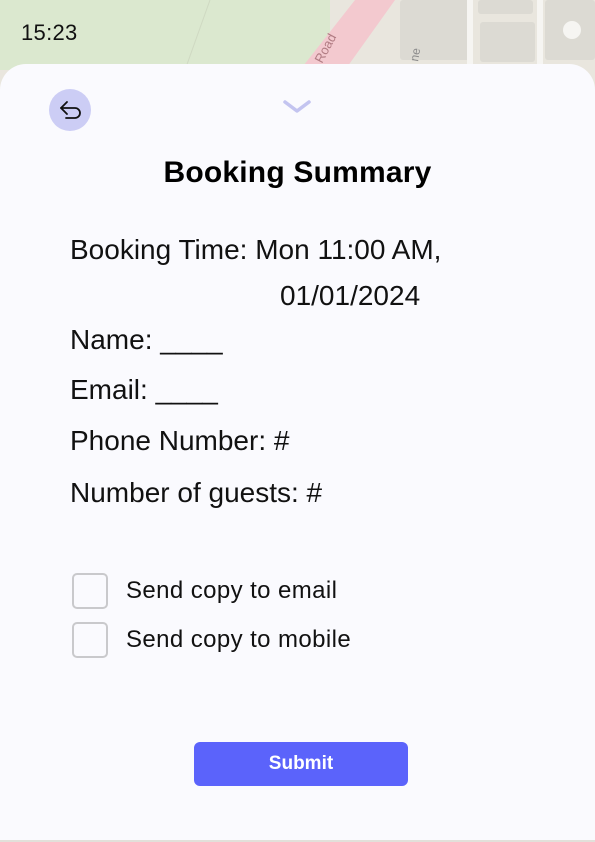 Image resolution: width=595 pixels, height=842 pixels. Describe the element at coordinates (350, 295) in the screenshot. I see `booking-date-text: 01/01/2024` at that location.